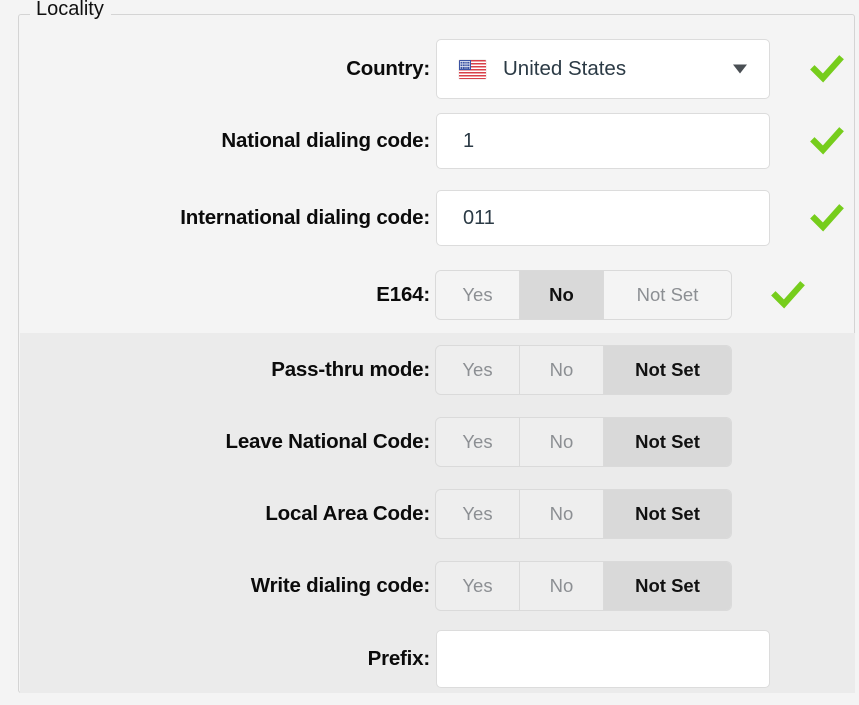 Image resolution: width=859 pixels, height=705 pixels. I want to click on pass-thru-mode-toggle-group: Yes No Not Set, so click(583, 370).